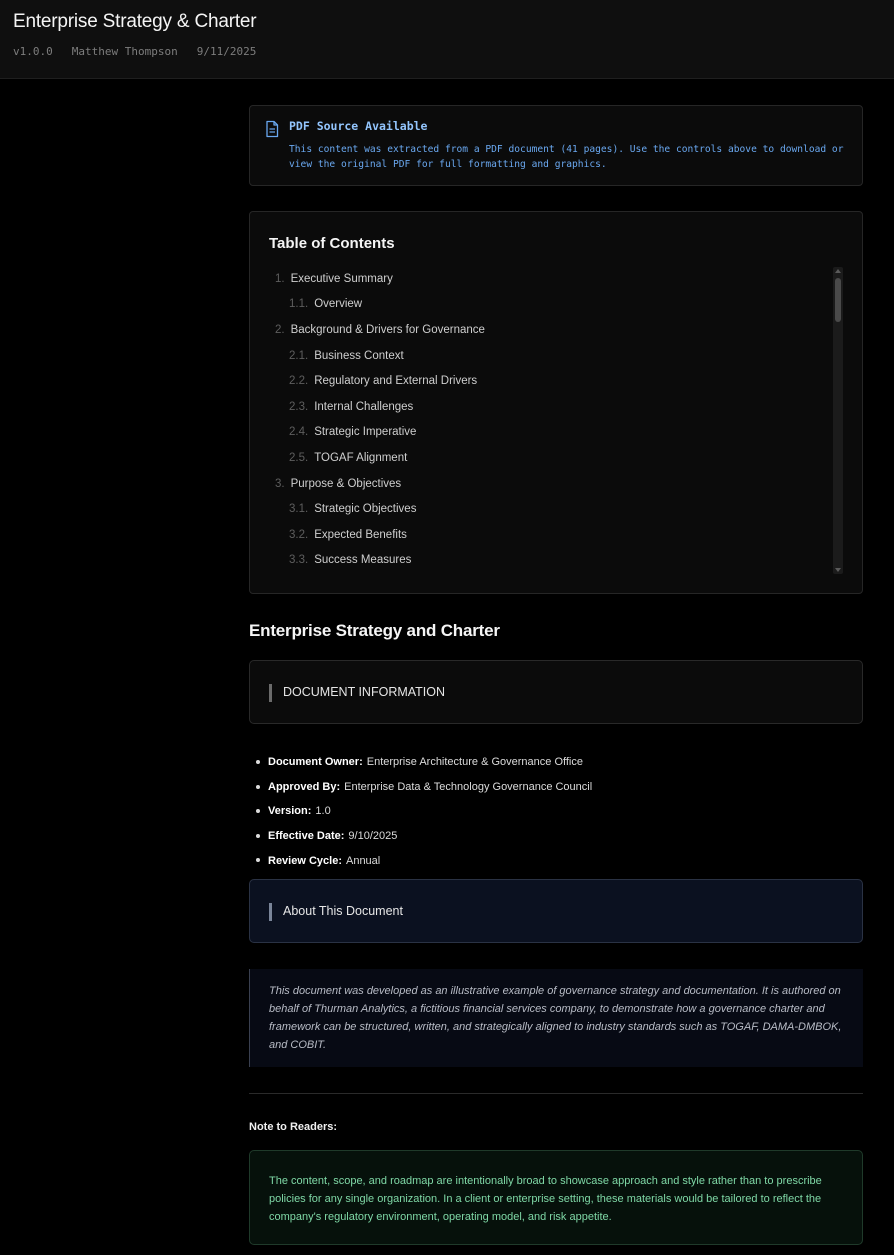  I want to click on page-heading: Enterprise Strategy and Charter, so click(374, 630).